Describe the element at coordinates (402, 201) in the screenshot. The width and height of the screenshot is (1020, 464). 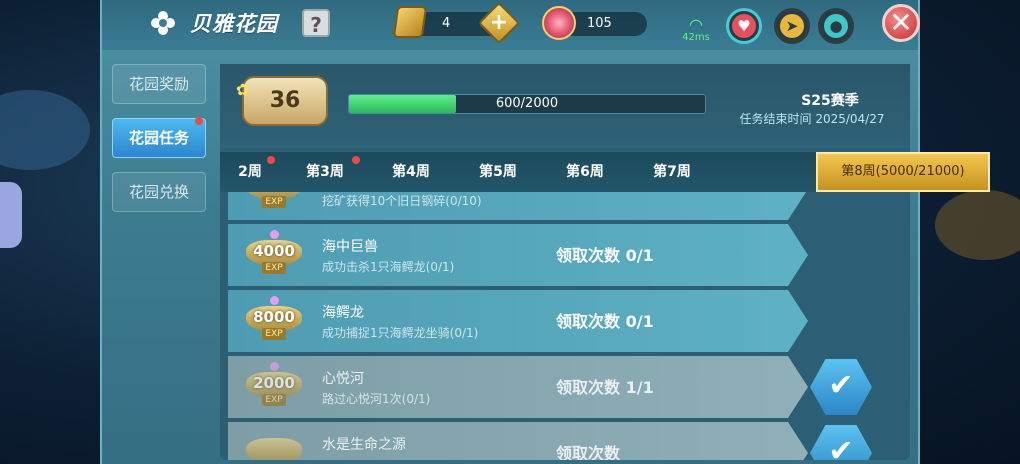
I see `task-description: 挖矿获得10个旧日钢碎(0/10)` at that location.